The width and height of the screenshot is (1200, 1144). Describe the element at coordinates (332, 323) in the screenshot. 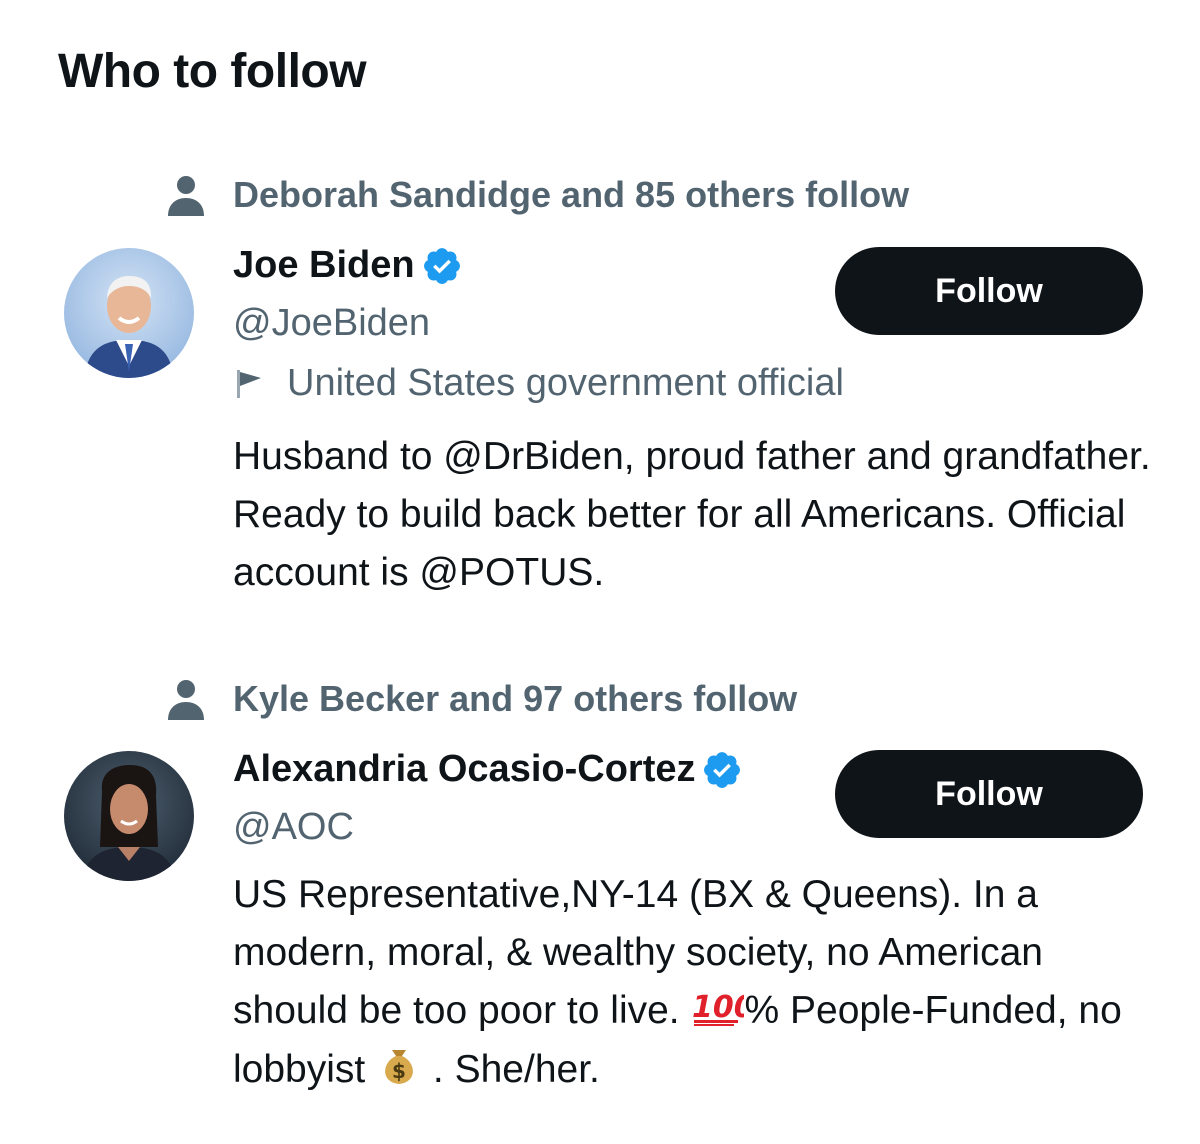

I see `account-handle: @JoeBiden` at that location.